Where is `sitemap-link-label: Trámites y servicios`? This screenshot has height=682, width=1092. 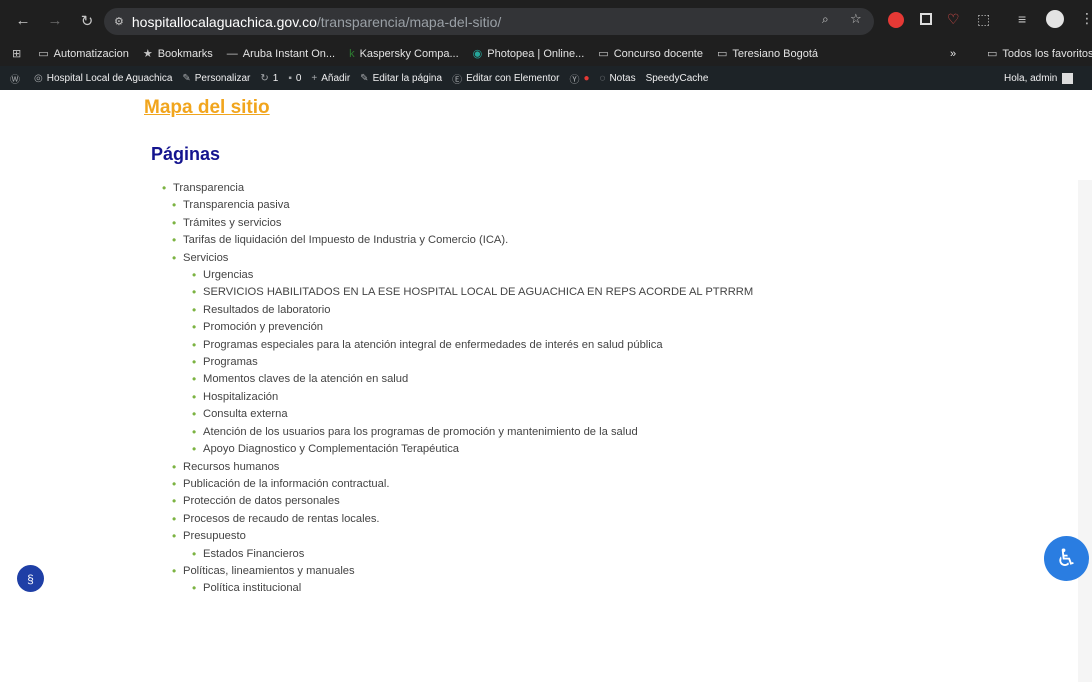
sitemap-link-label: Trámites y servicios is located at coordinates (232, 222).